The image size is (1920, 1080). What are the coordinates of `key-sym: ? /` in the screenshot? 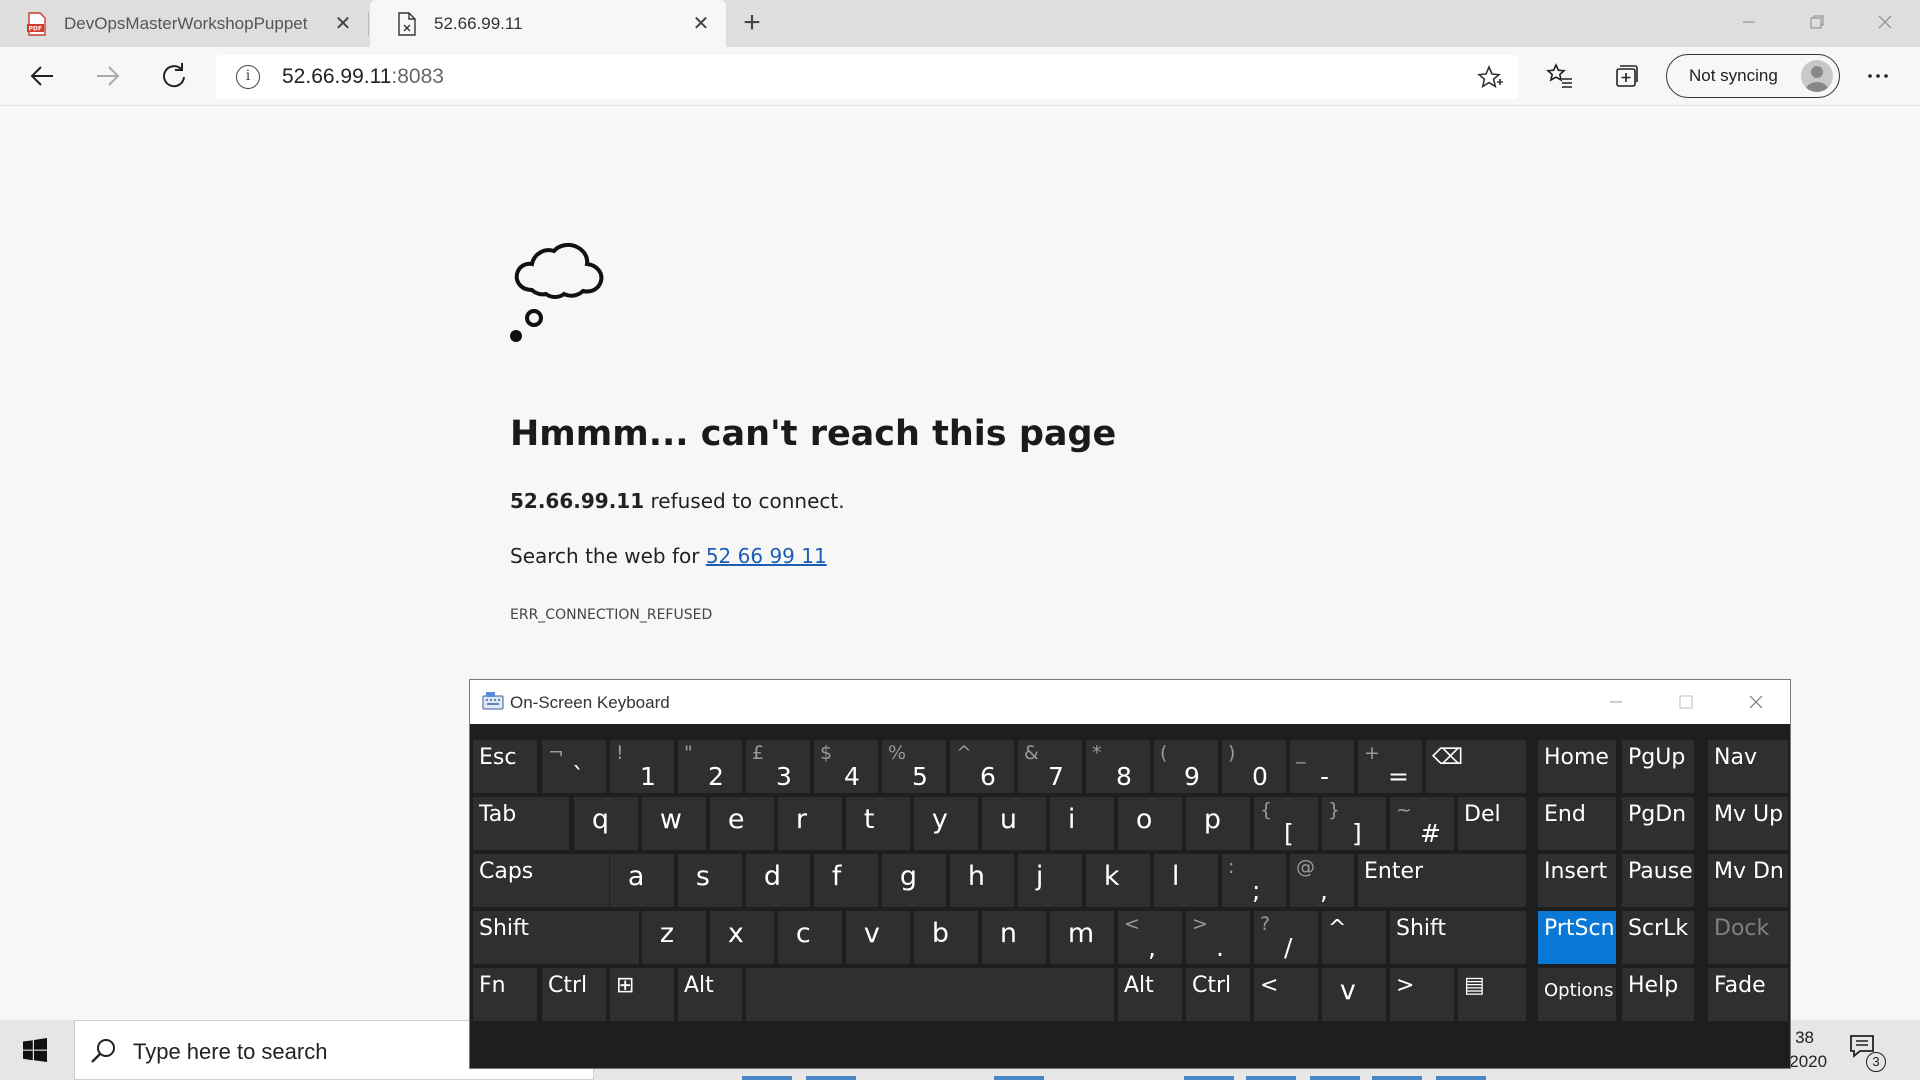 It's located at (1286, 937).